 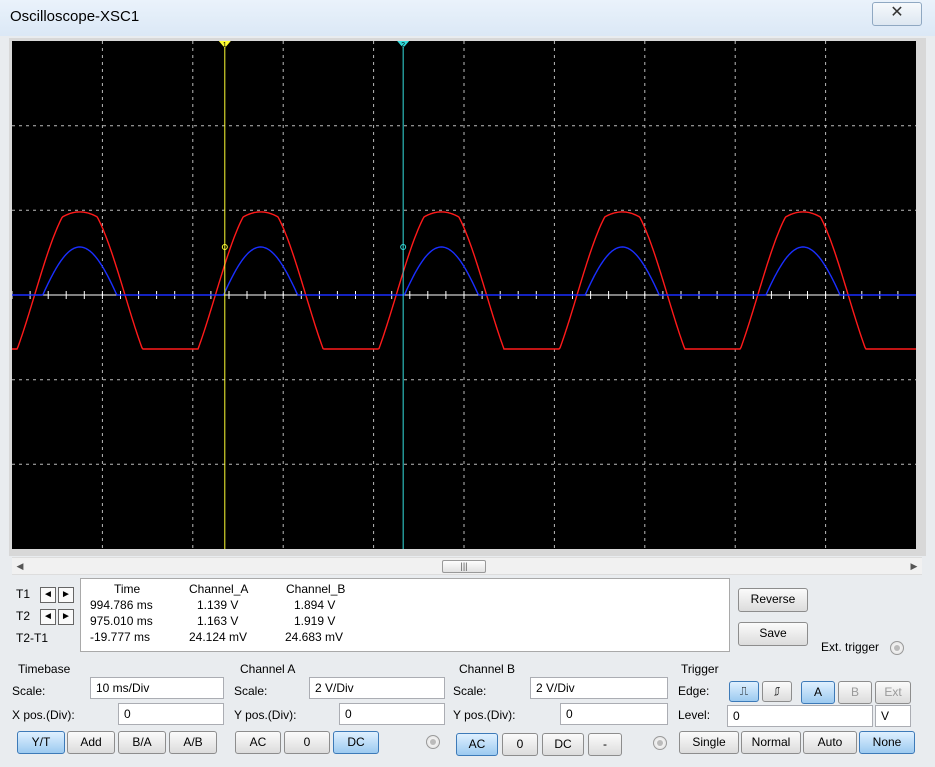 What do you see at coordinates (157, 688) in the screenshot?
I see `timebase-scale-field: 10 ms/Div` at bounding box center [157, 688].